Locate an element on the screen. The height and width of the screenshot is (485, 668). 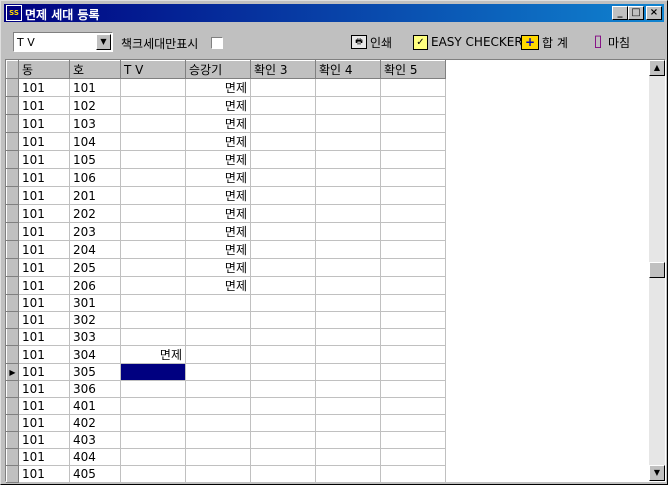
table-row: 101 104 면제 is located at coordinates (226, 141).